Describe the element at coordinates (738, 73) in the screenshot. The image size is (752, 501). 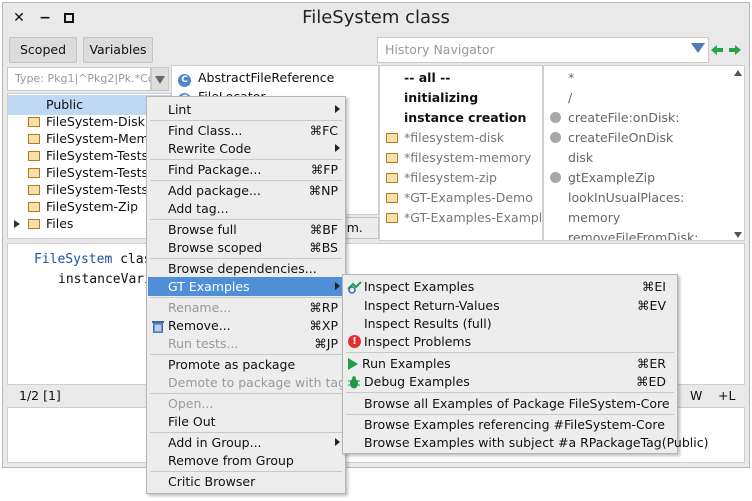
I see `scroll-up-icon` at that location.